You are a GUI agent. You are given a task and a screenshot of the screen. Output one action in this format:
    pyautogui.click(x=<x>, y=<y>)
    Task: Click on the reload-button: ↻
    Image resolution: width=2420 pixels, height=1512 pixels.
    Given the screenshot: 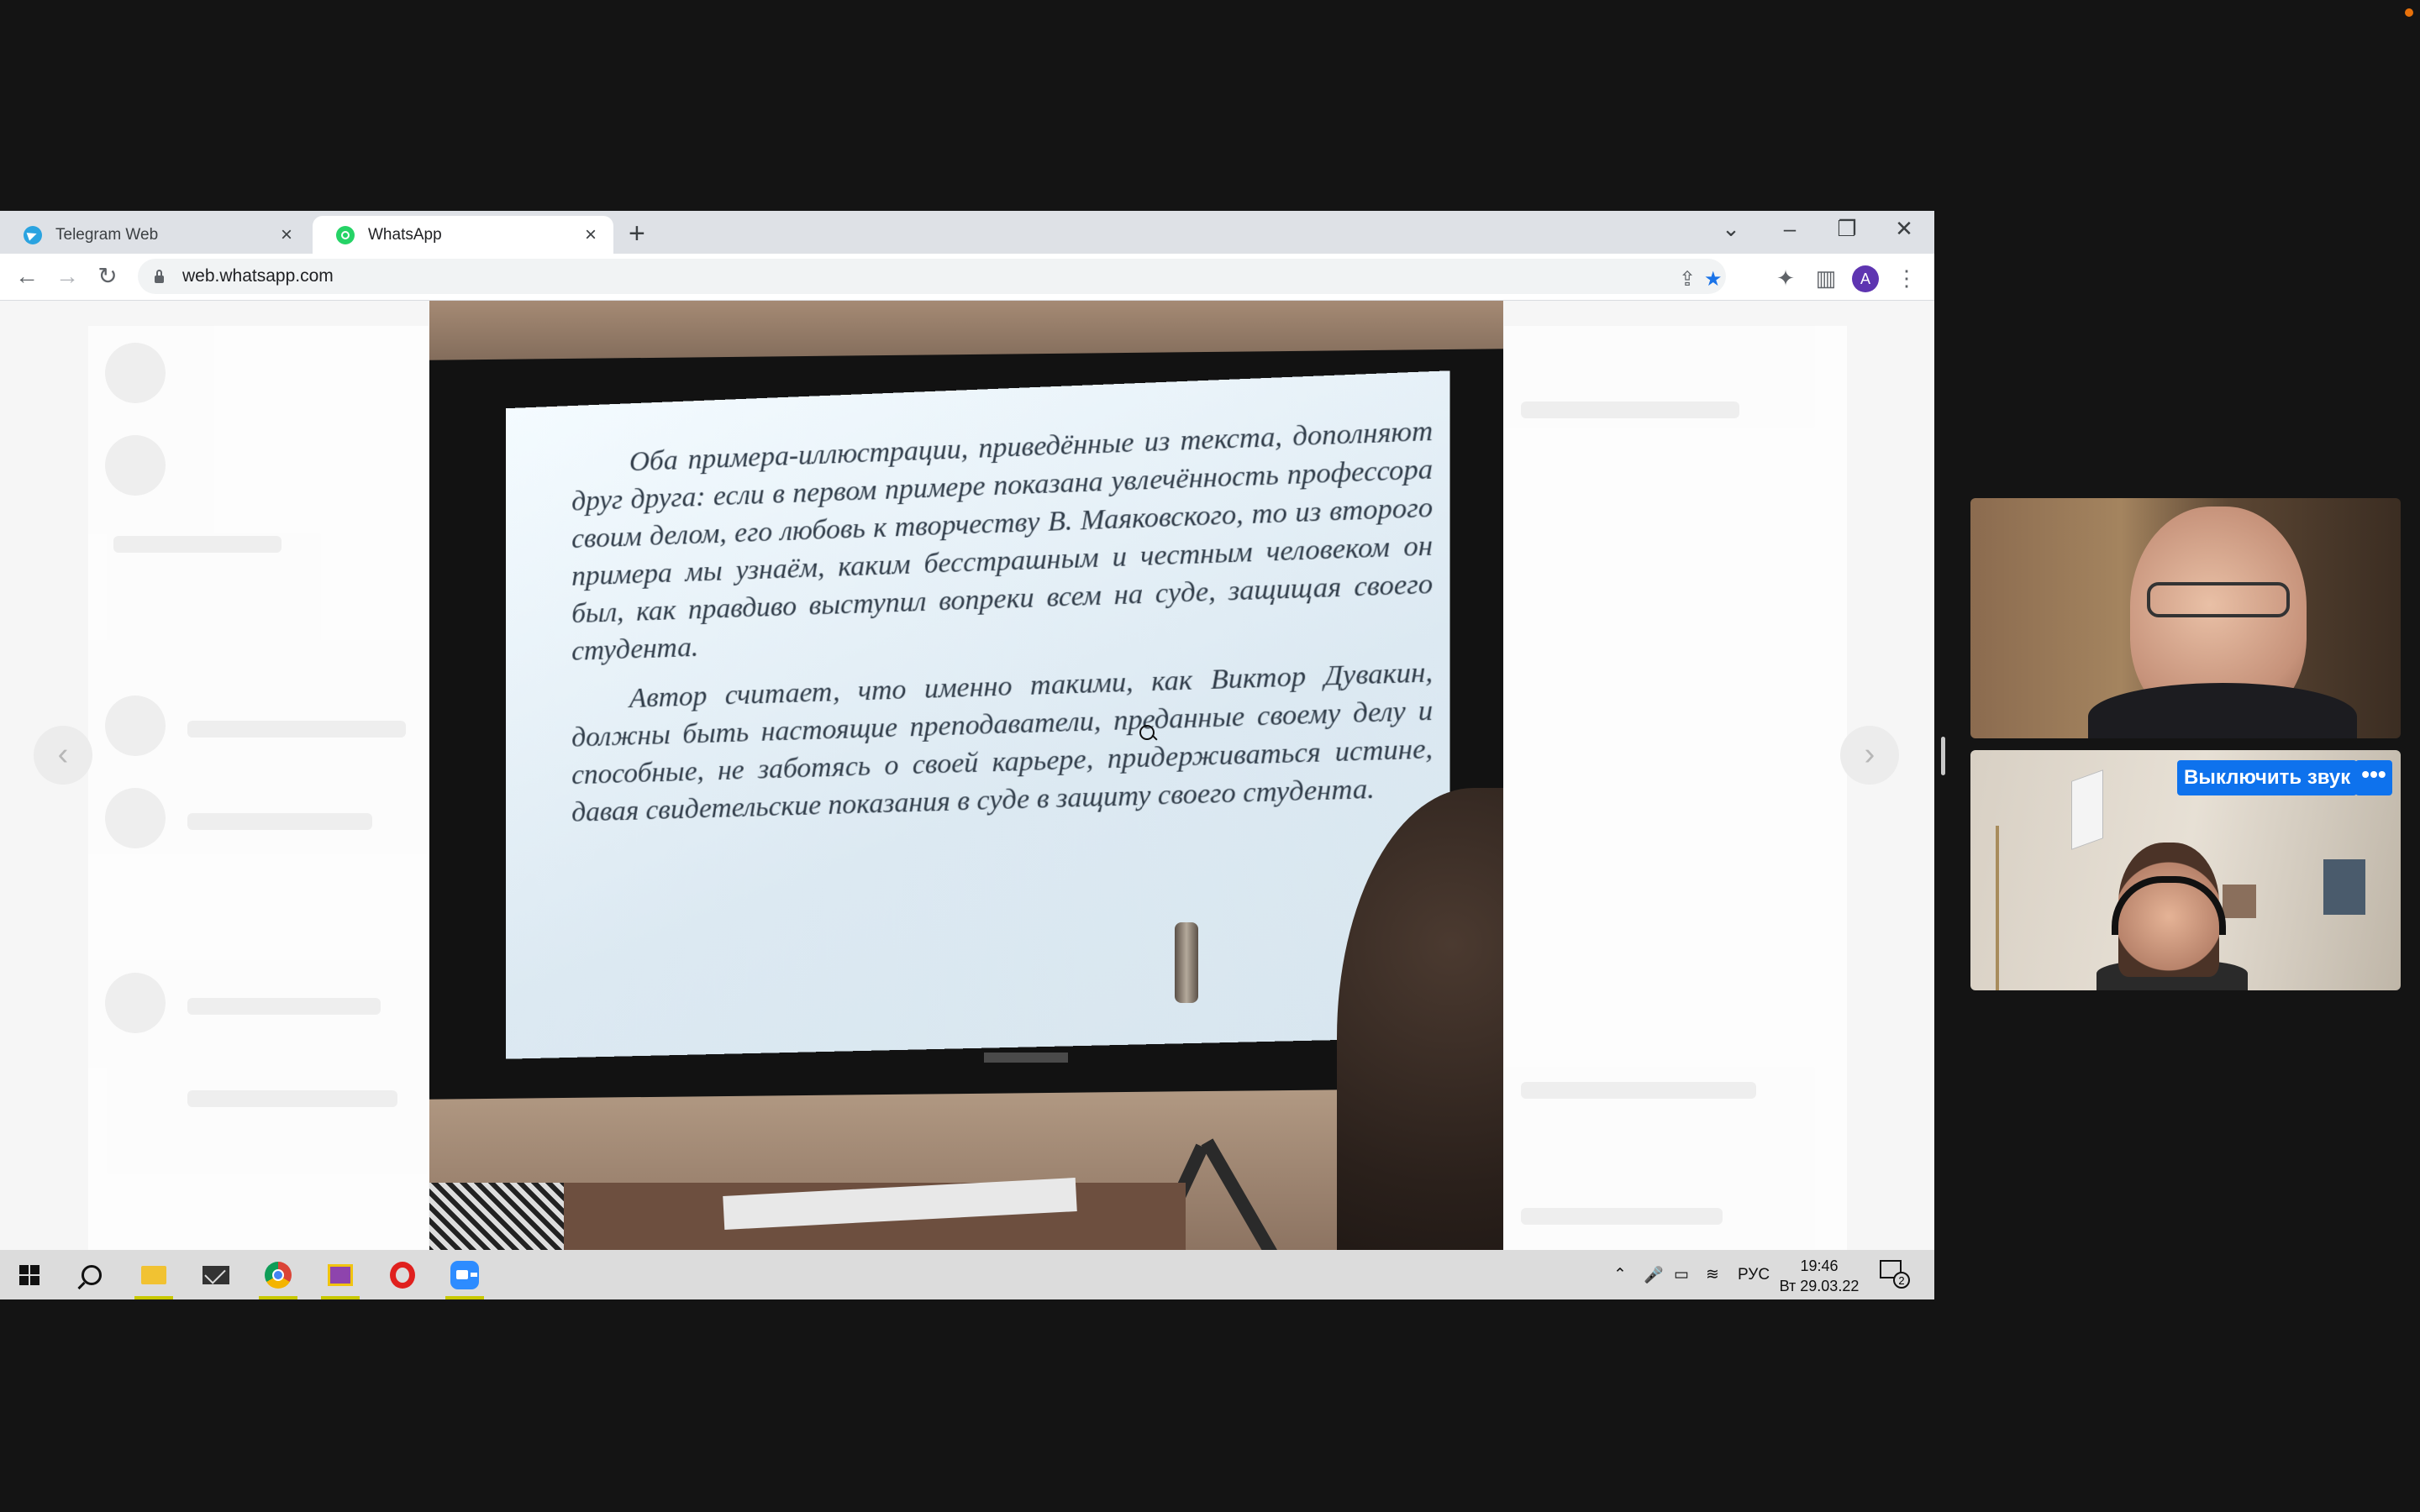 What is the action you would take?
    pyautogui.click(x=107, y=276)
    